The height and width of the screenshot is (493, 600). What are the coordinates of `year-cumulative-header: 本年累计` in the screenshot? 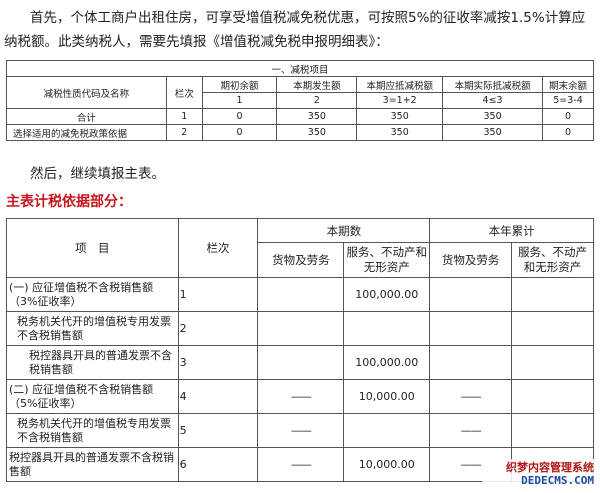 It's located at (511, 230).